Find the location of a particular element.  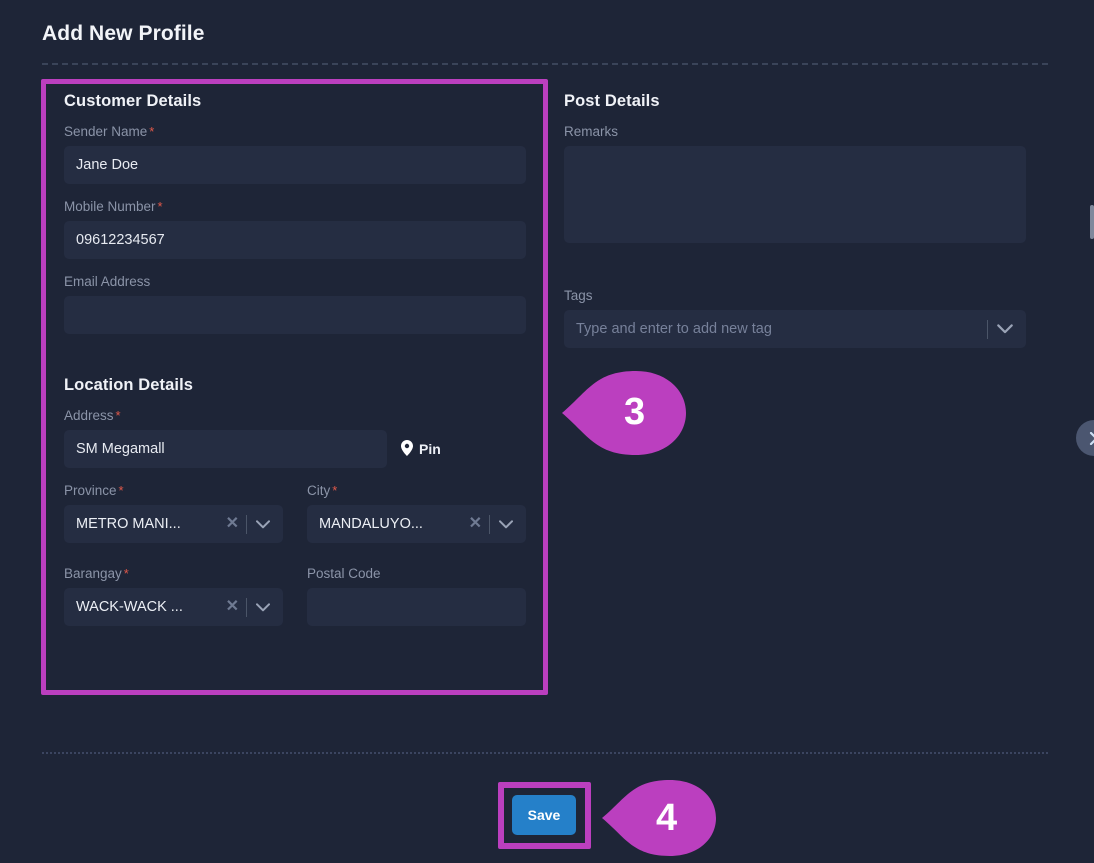

email-address-input is located at coordinates (295, 315).